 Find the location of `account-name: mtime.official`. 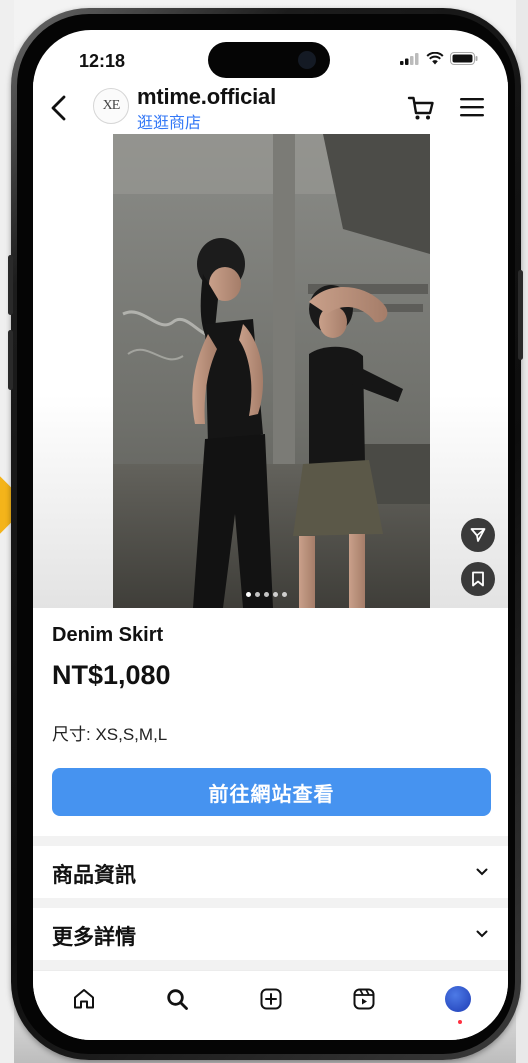

account-name: mtime.official is located at coordinates (206, 97).